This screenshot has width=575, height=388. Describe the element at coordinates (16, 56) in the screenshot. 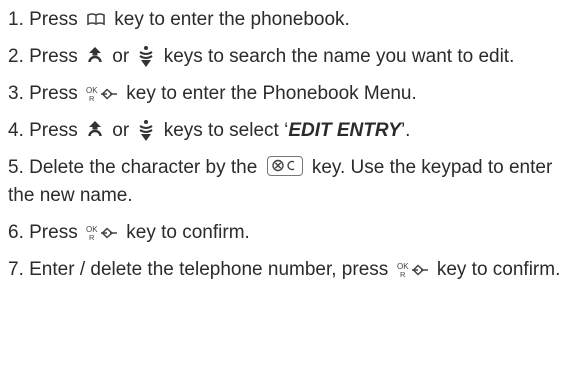

I see `step-number: 2.` at that location.